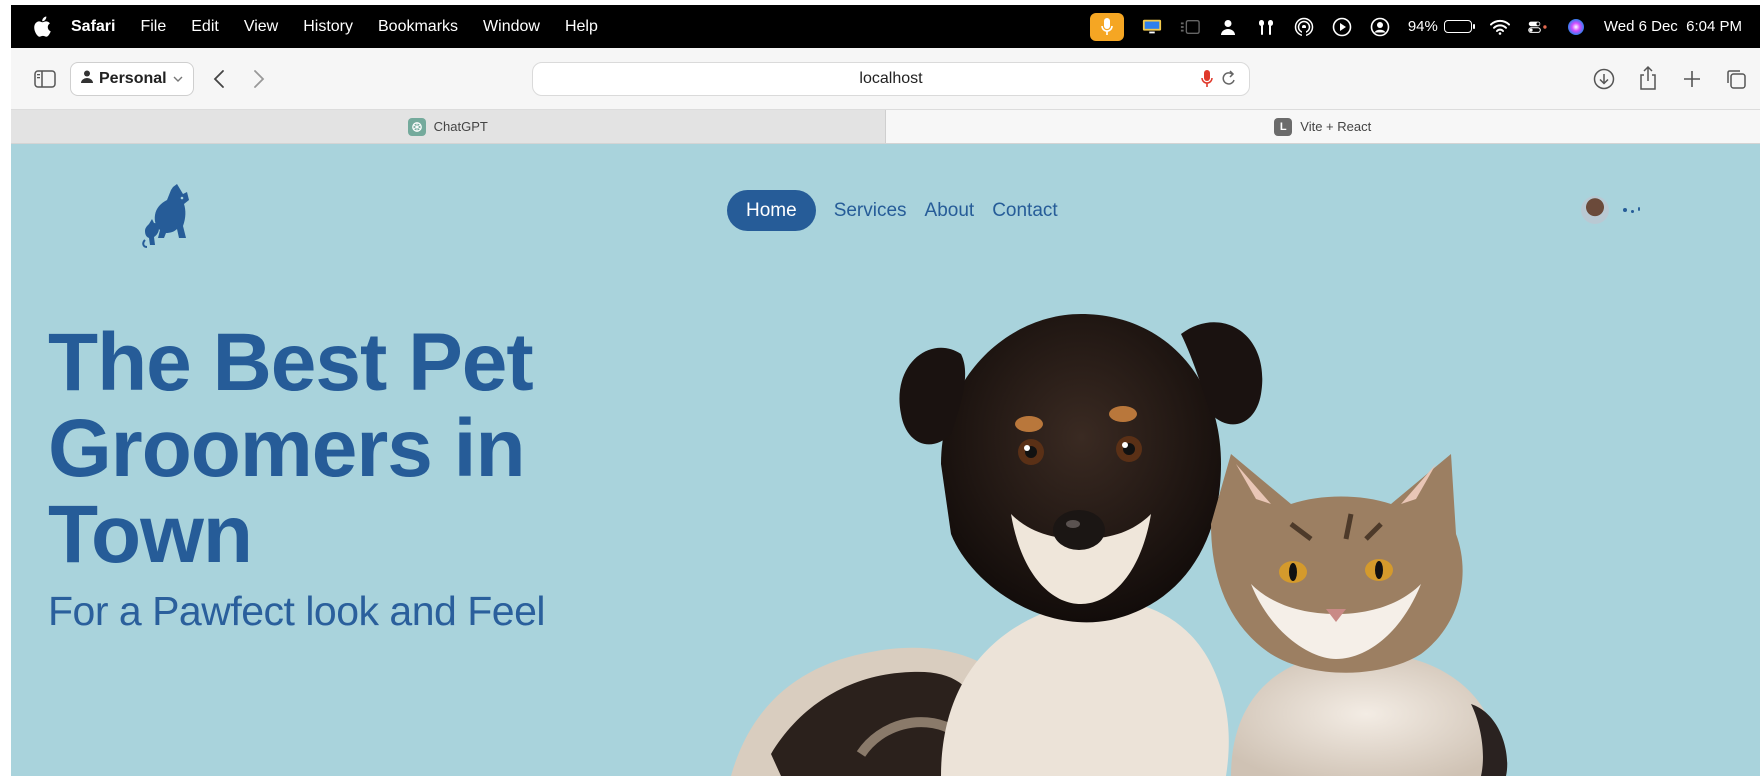 This screenshot has height=776, width=1760. Describe the element at coordinates (219, 79) in the screenshot. I see `back-button-icon` at that location.